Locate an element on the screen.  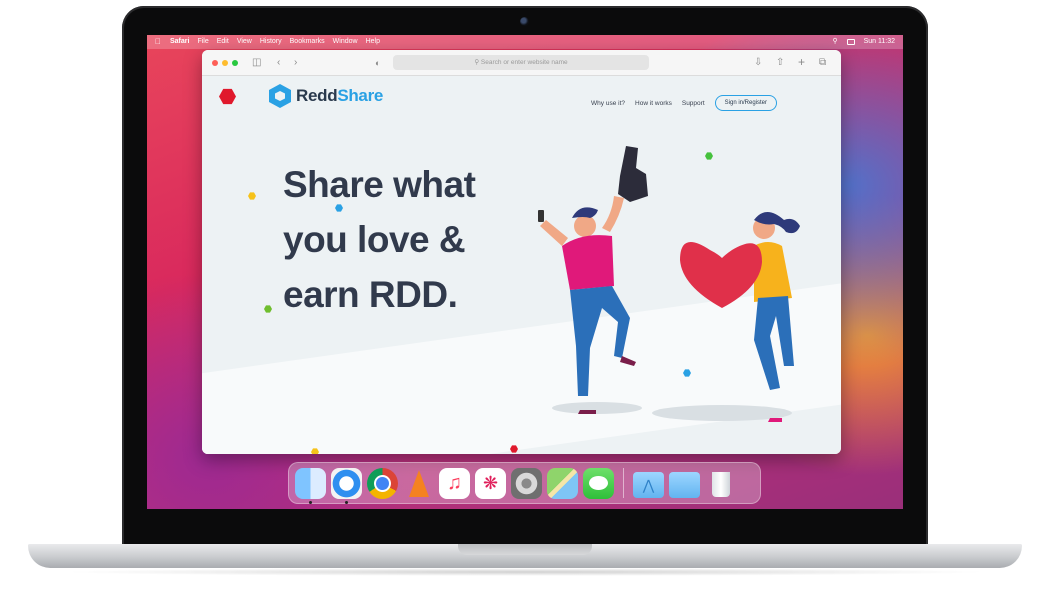
dock: ♫ ❋ ⋀ is located at coordinates (524, 483).